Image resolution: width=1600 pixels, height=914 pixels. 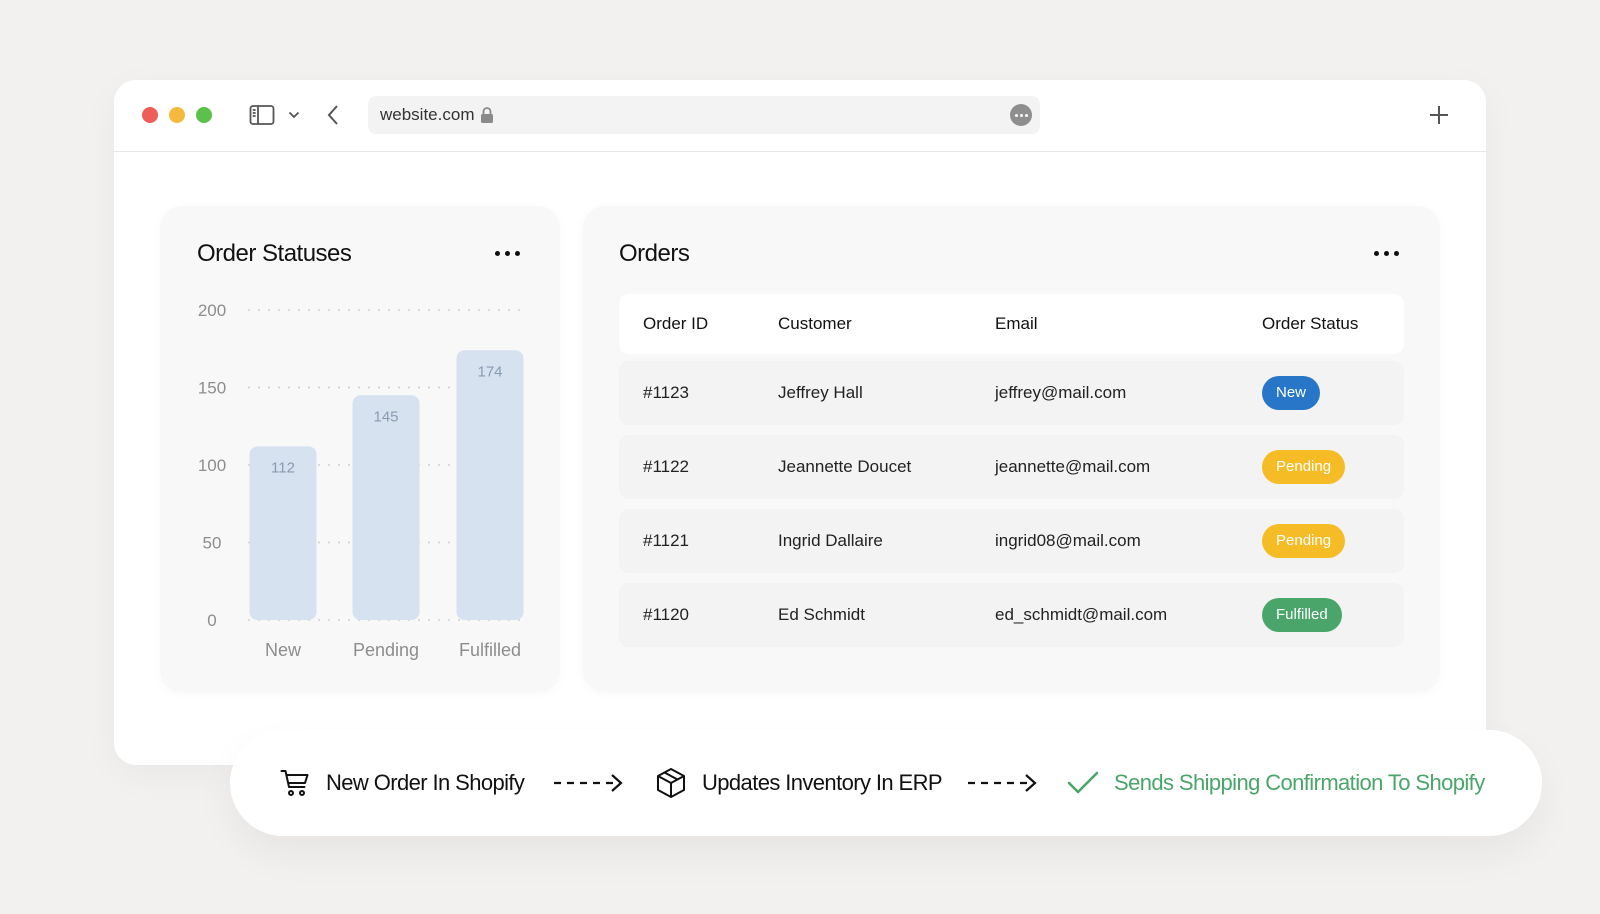 What do you see at coordinates (212, 310) in the screenshot?
I see `y-tick-label: 200` at bounding box center [212, 310].